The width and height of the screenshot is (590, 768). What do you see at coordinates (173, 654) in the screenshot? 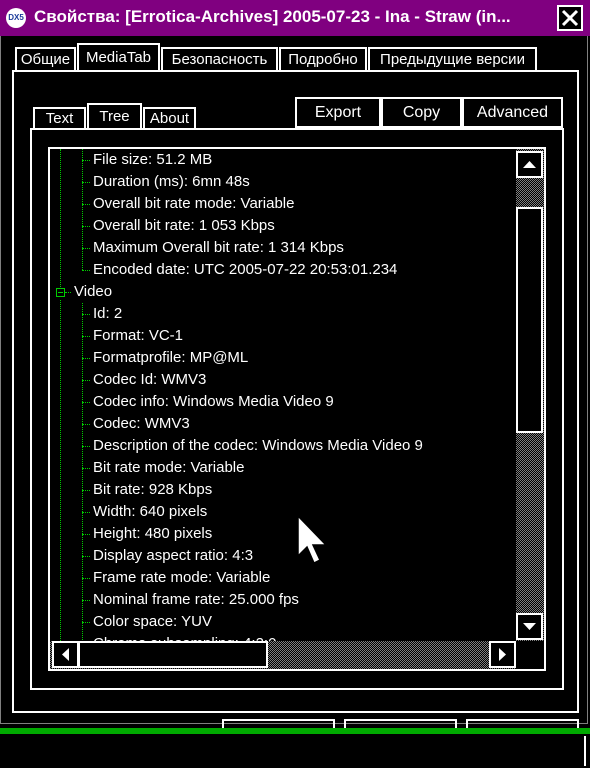
I see `horizontal-scroll-thumb` at bounding box center [173, 654].